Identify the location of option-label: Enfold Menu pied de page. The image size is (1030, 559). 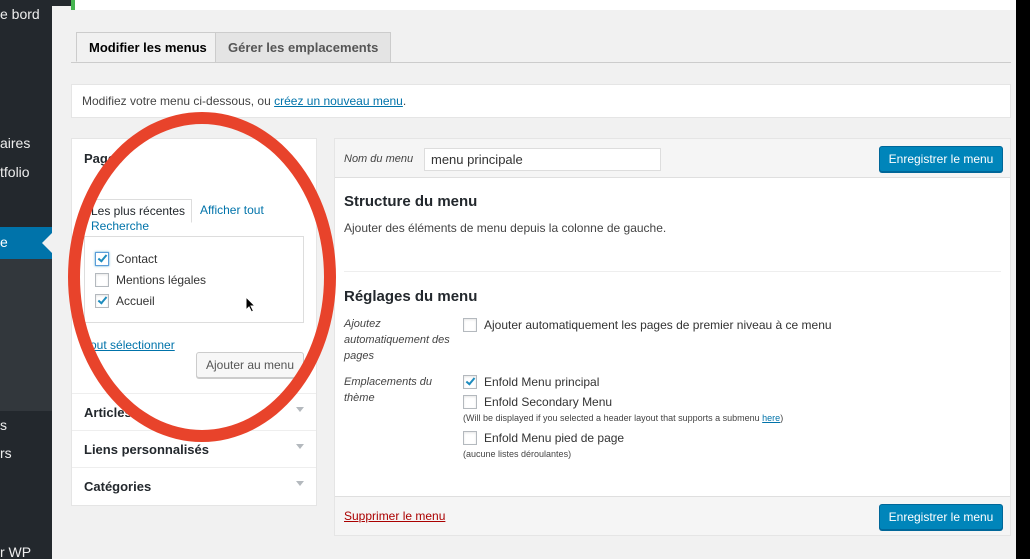
(554, 438).